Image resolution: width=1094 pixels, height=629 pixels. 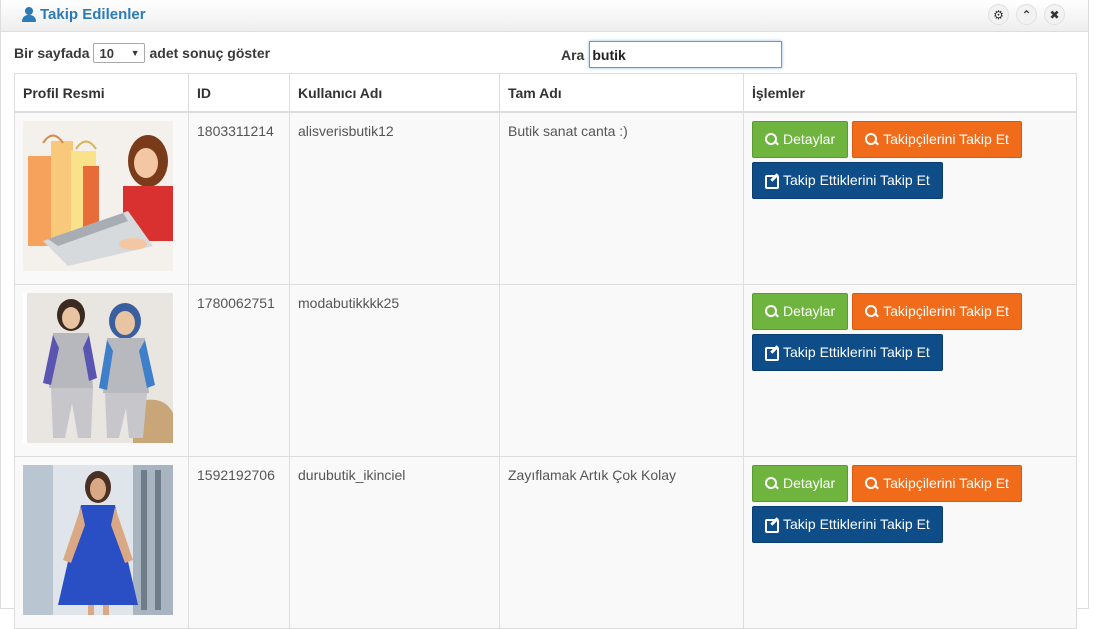 I want to click on page-length-control: Bir sayfada 10 ▼ adet sonuç göster, so click(x=142, y=53).